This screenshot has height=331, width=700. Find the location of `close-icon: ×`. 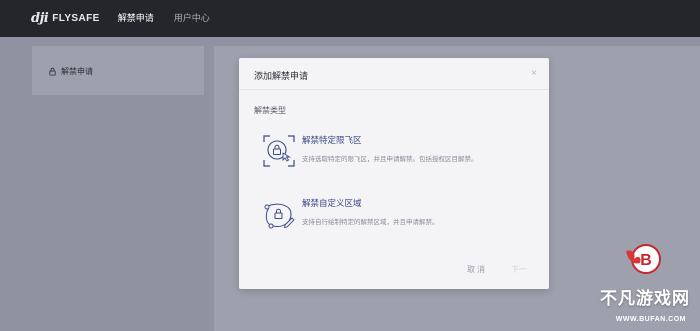

close-icon: × is located at coordinates (534, 73).